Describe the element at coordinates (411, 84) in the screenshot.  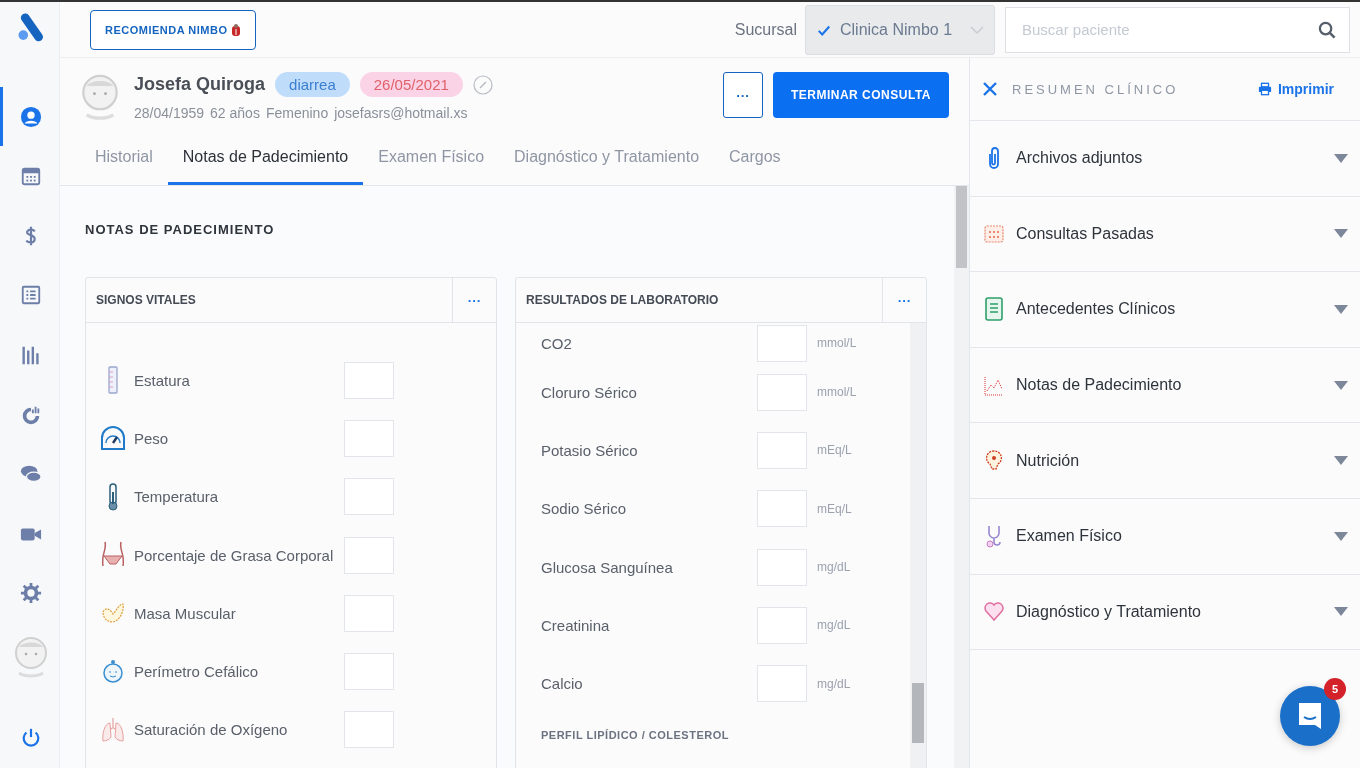
I see `date-tag: 26/05/2021` at that location.